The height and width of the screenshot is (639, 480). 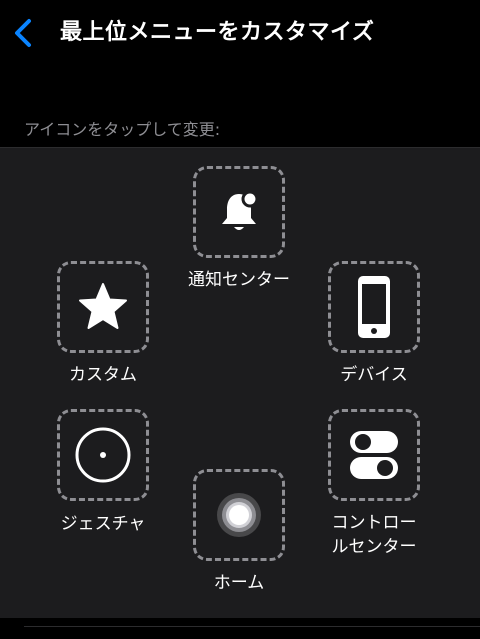 I want to click on toggles-icon, so click(x=374, y=455).